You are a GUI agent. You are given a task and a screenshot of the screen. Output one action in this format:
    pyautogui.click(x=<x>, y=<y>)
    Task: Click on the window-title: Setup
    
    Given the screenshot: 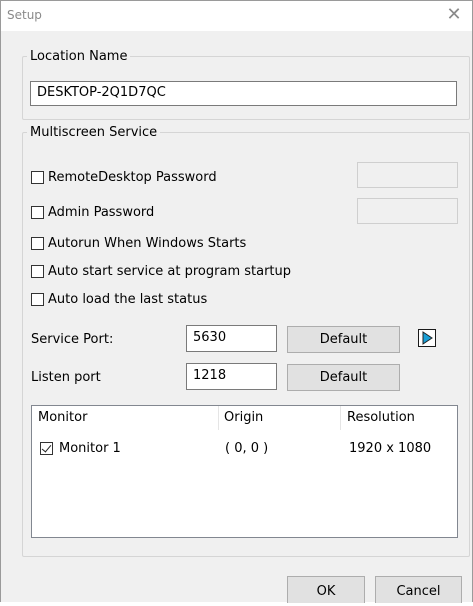 What is the action you would take?
    pyautogui.click(x=24, y=15)
    